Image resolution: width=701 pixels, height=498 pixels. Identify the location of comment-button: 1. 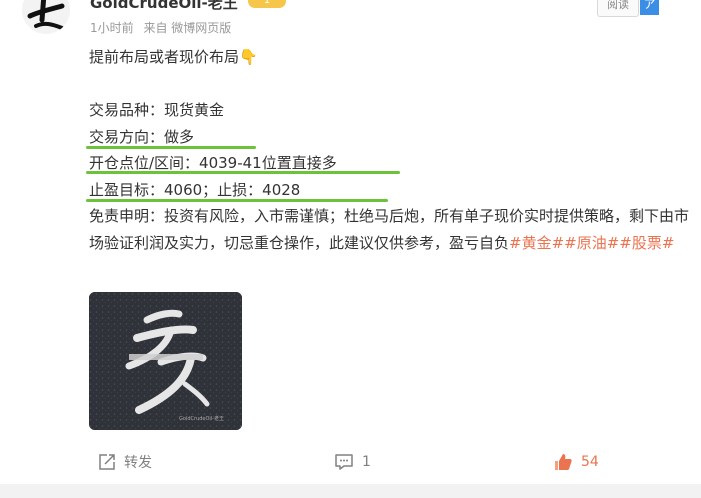
(352, 462).